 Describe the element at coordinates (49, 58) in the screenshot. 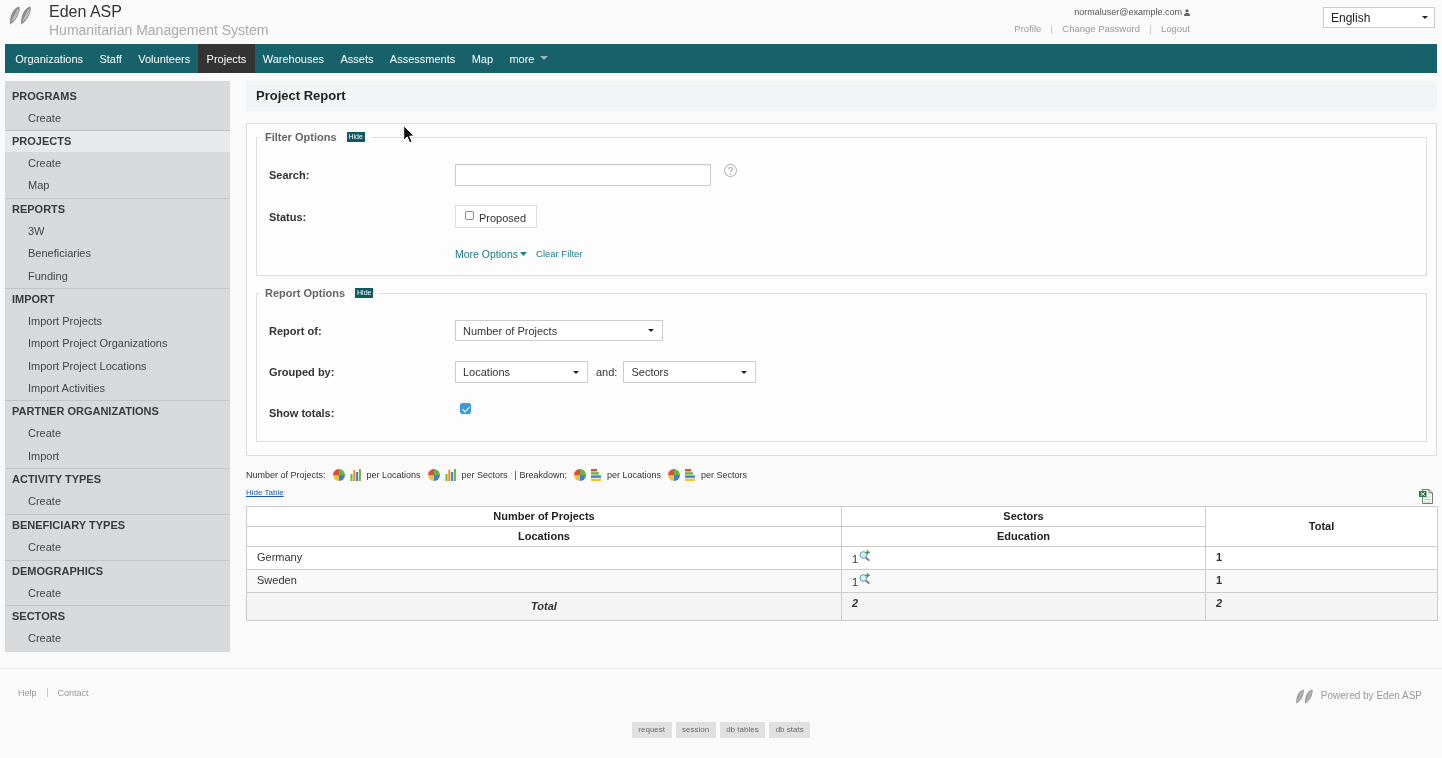

I see `nav-tab: Organizations` at that location.